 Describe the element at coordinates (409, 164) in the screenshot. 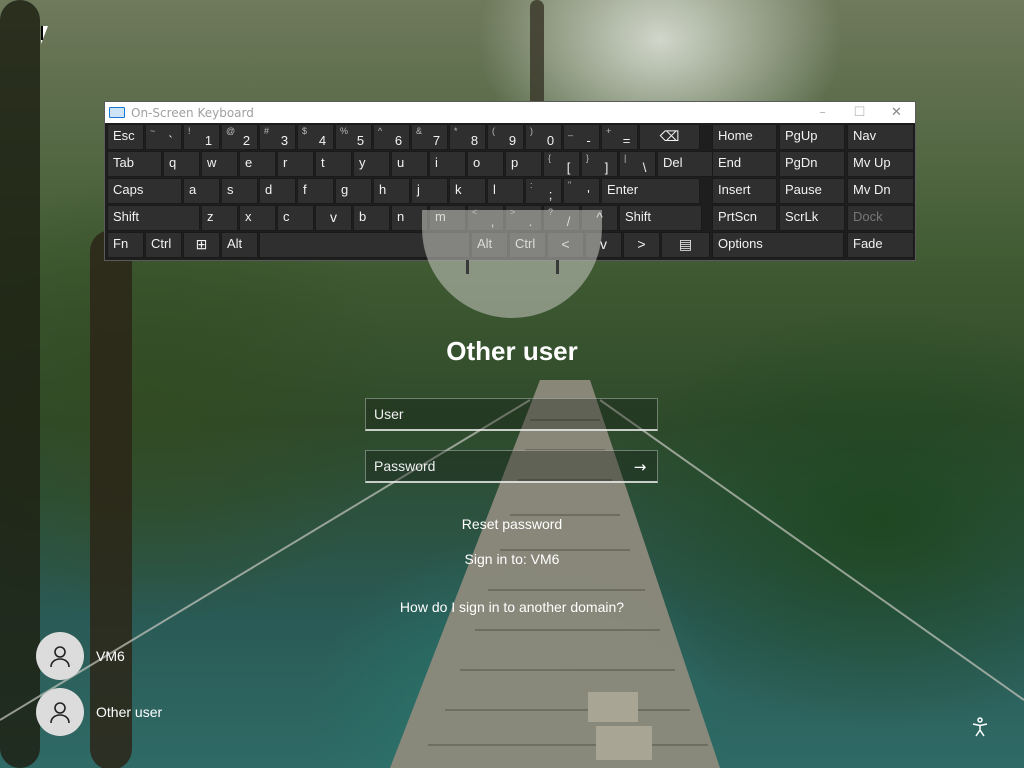

I see `osk-key: u` at that location.